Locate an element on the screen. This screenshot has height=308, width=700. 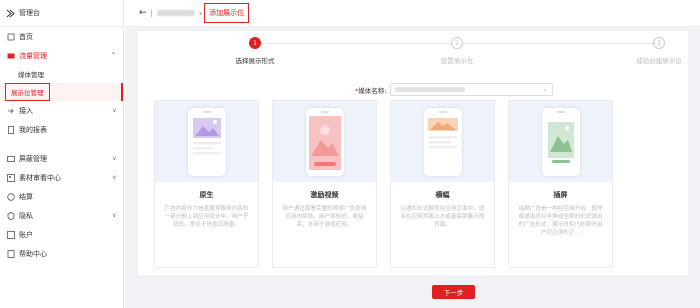
sidebar-subitem-placement: 展示位管理 is located at coordinates (61, 92).